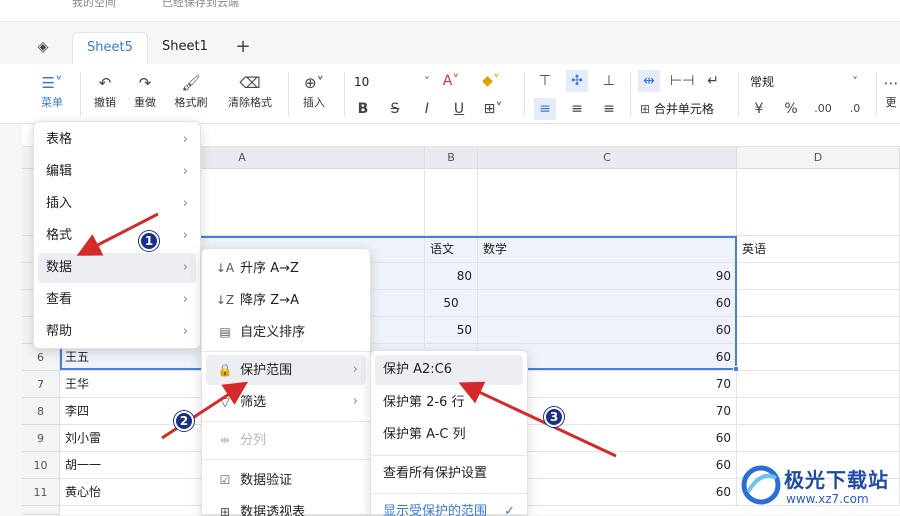  Describe the element at coordinates (184, 421) in the screenshot. I see `step-badge-2: 2` at that location.